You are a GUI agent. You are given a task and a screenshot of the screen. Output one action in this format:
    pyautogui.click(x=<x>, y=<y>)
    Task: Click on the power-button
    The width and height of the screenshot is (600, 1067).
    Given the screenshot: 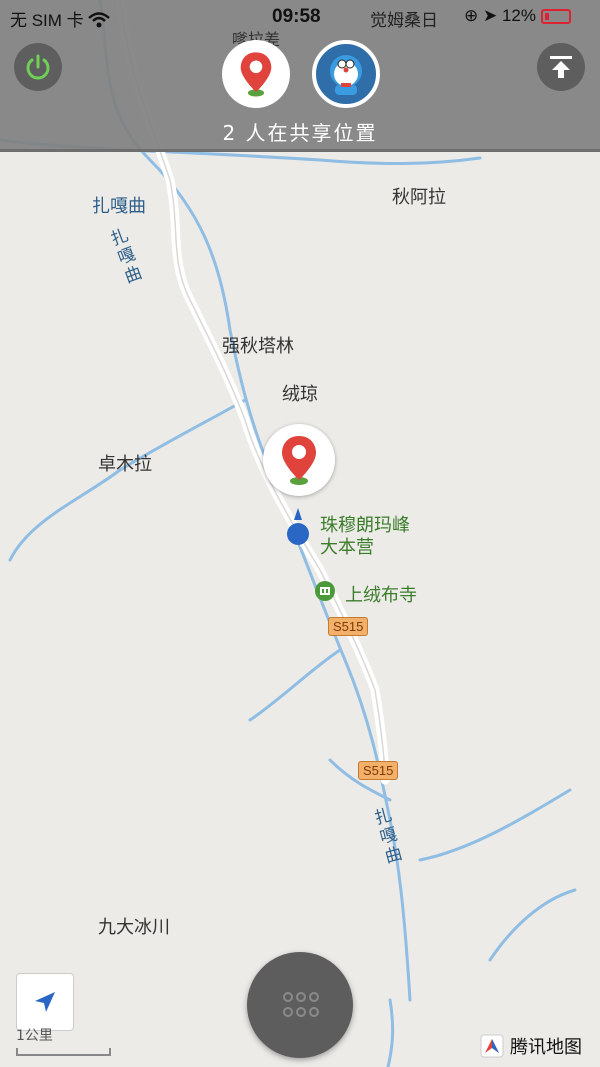 What is the action you would take?
    pyautogui.click(x=38, y=67)
    